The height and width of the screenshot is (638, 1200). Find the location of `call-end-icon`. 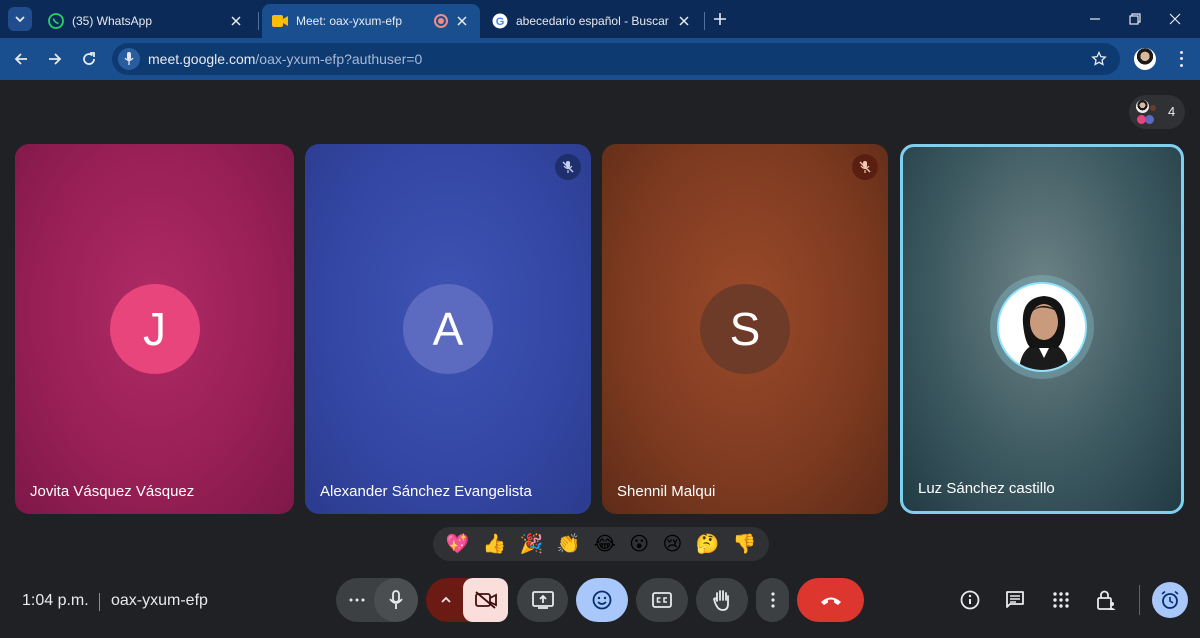

call-end-icon is located at coordinates (830, 601).